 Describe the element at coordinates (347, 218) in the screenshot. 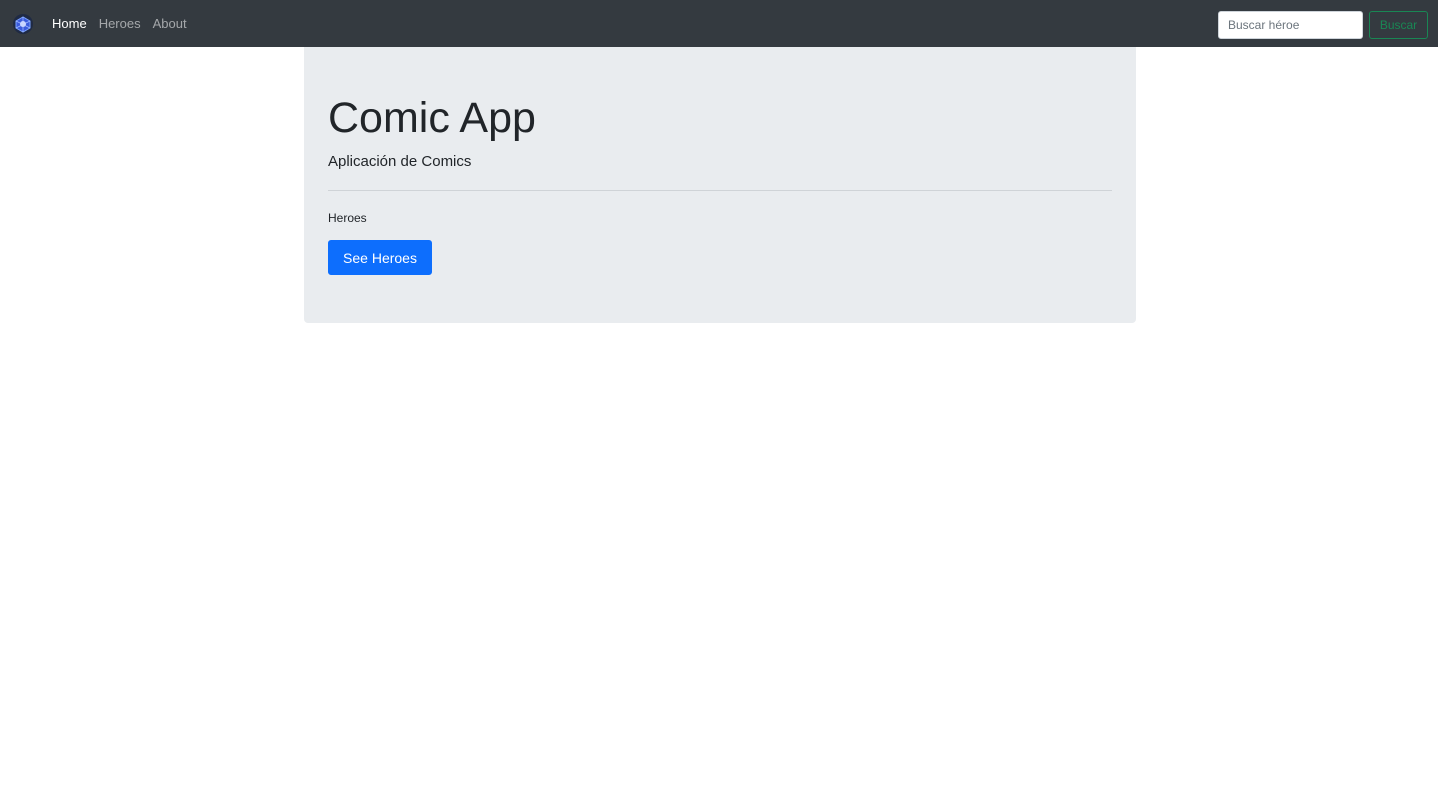

I see `section-label: Heroes` at that location.